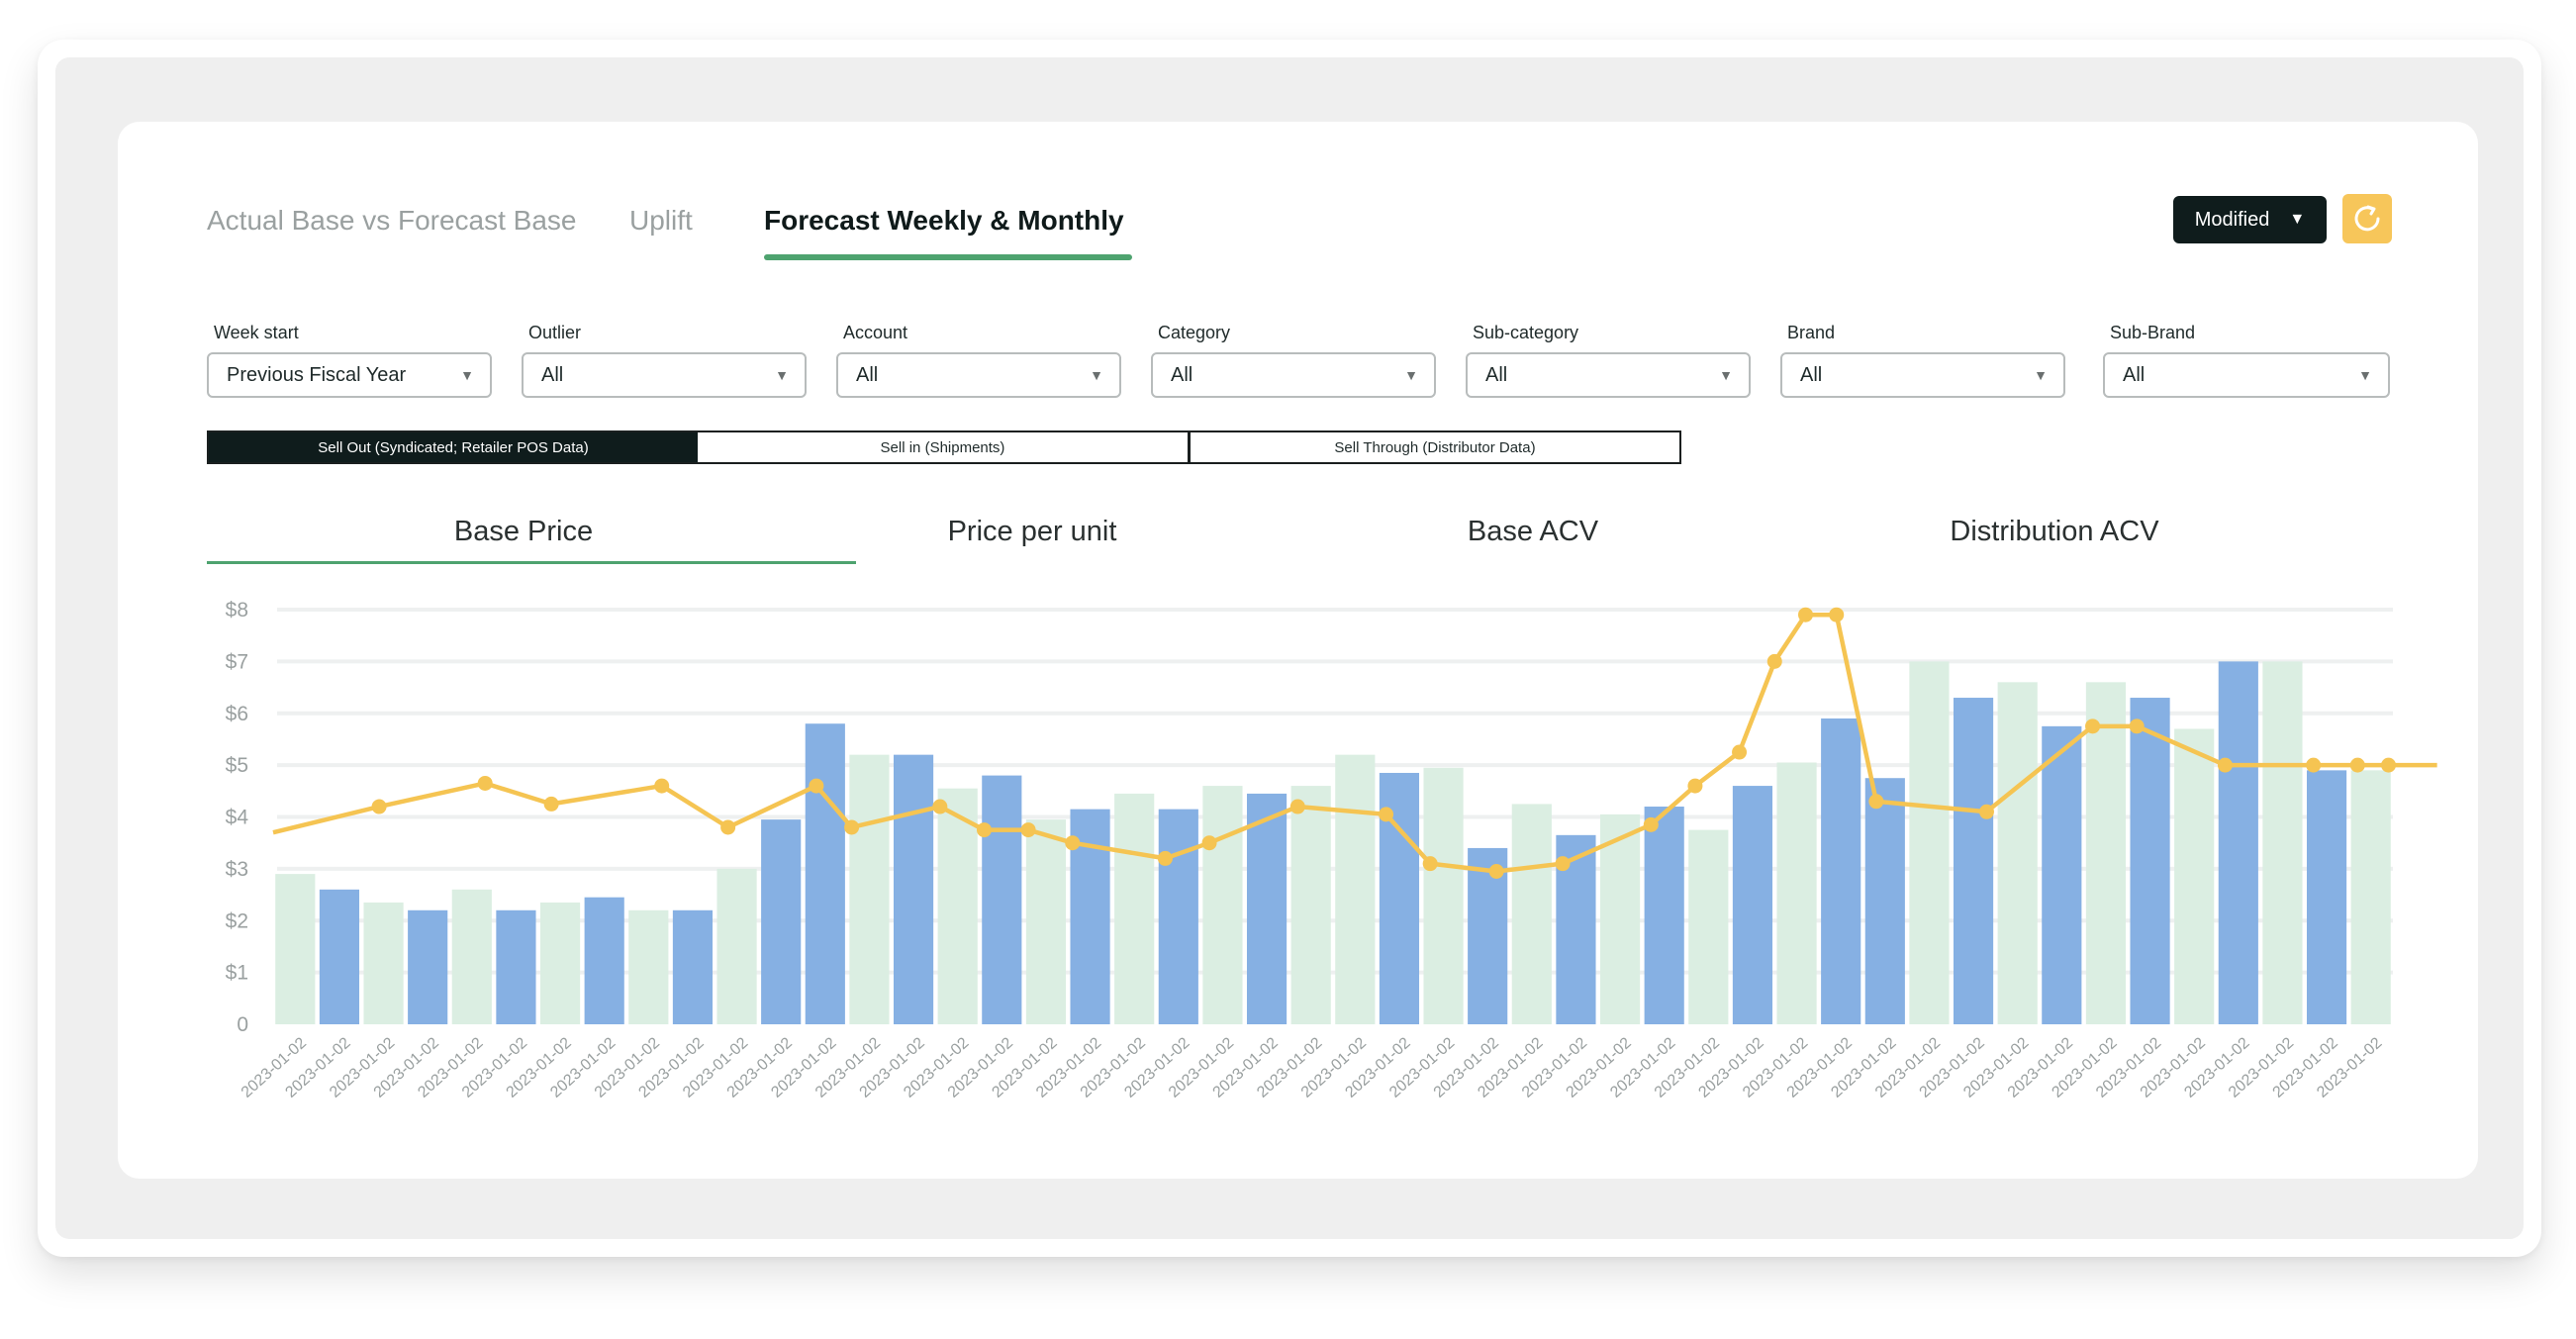 This screenshot has height=1339, width=2576. Describe the element at coordinates (242, 1024) in the screenshot. I see `y-tick-label: 0` at that location.